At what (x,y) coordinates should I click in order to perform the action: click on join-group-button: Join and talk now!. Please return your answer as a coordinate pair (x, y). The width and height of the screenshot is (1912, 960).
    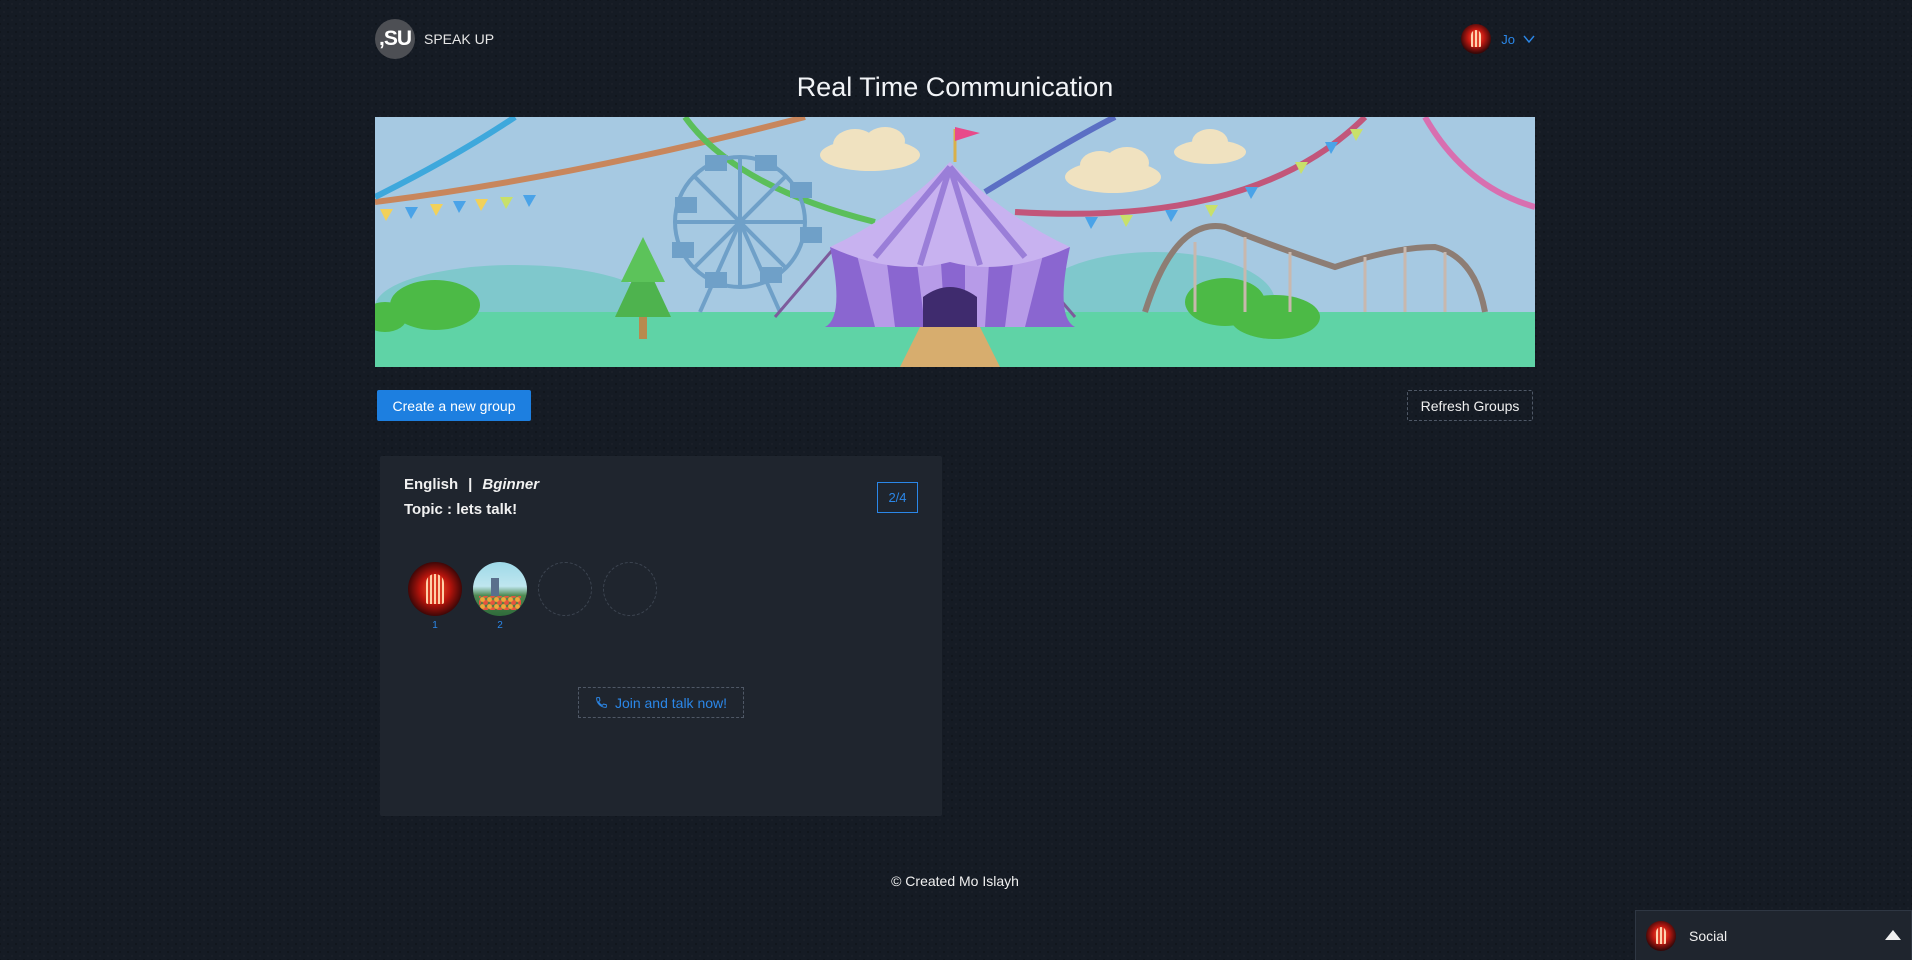
    Looking at the image, I should click on (661, 702).